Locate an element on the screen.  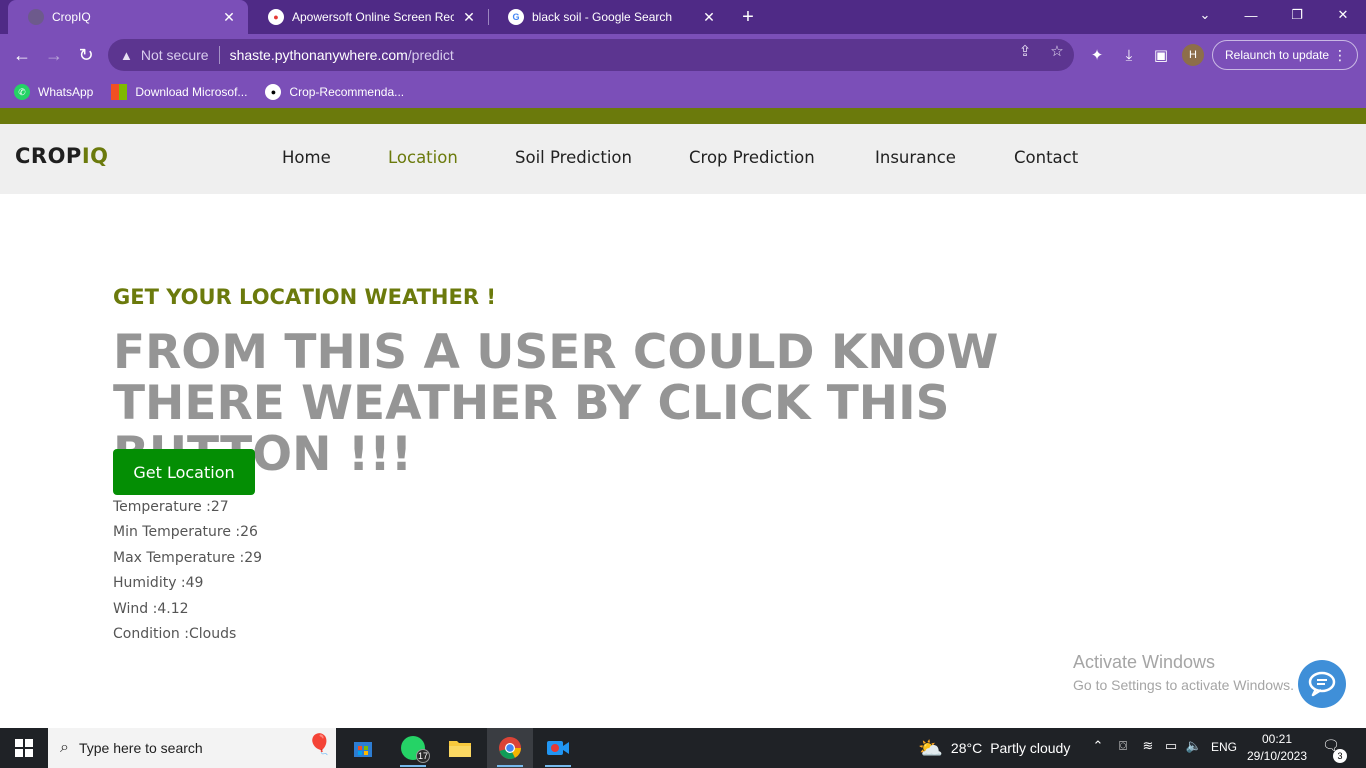
chat-button is located at coordinates (1322, 684).